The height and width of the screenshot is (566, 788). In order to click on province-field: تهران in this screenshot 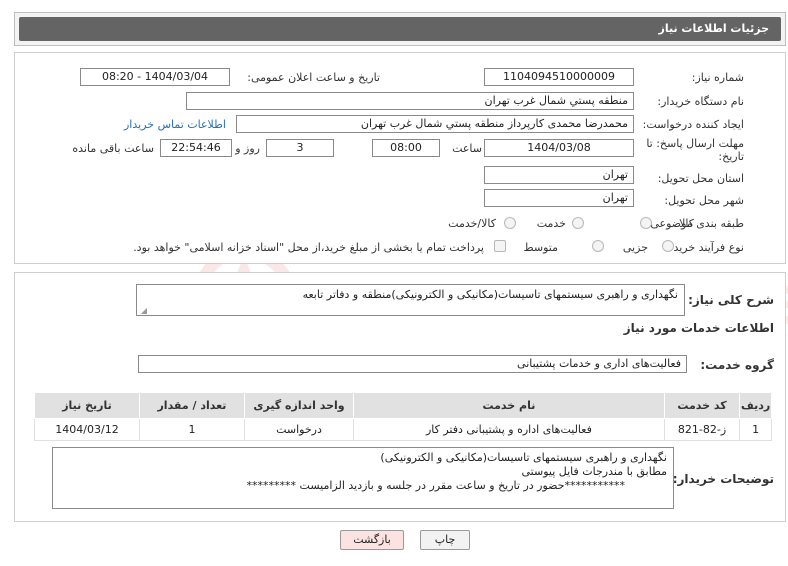, I will do `click(559, 175)`.